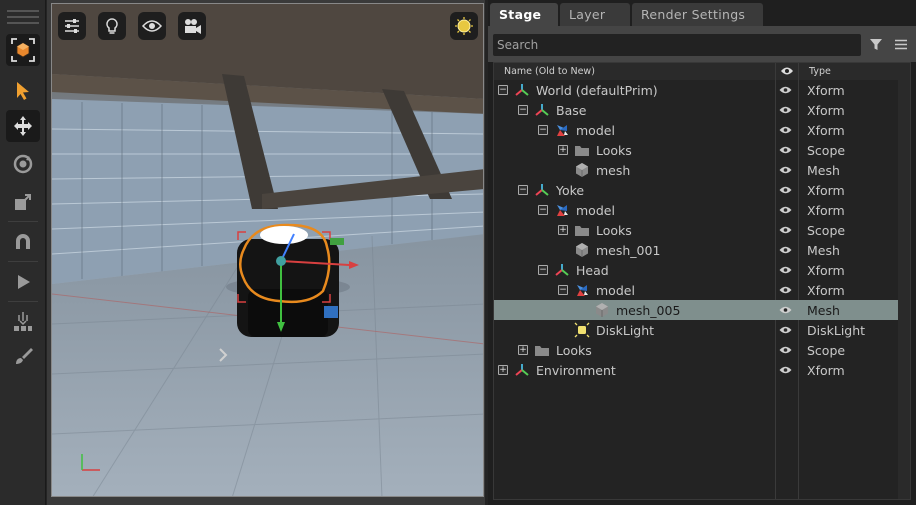  What do you see at coordinates (23, 17) in the screenshot?
I see `toolbar-grip` at bounding box center [23, 17].